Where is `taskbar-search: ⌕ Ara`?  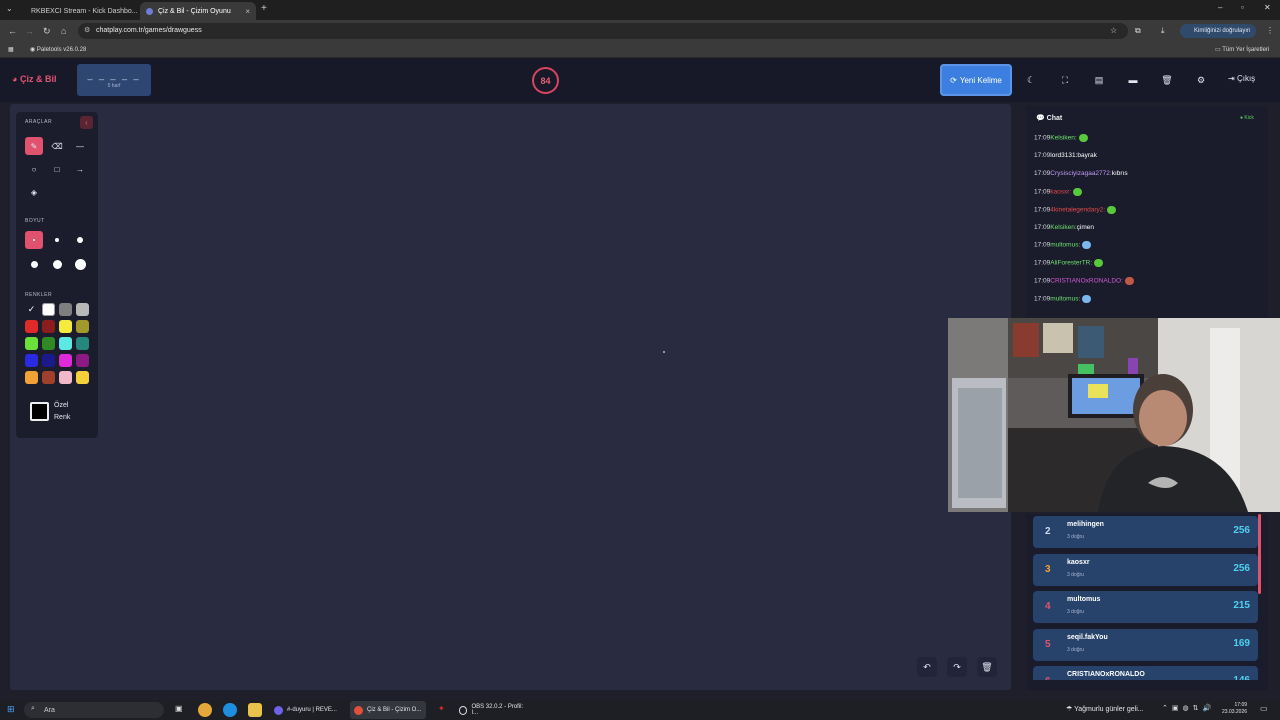 taskbar-search: ⌕ Ara is located at coordinates (94, 710).